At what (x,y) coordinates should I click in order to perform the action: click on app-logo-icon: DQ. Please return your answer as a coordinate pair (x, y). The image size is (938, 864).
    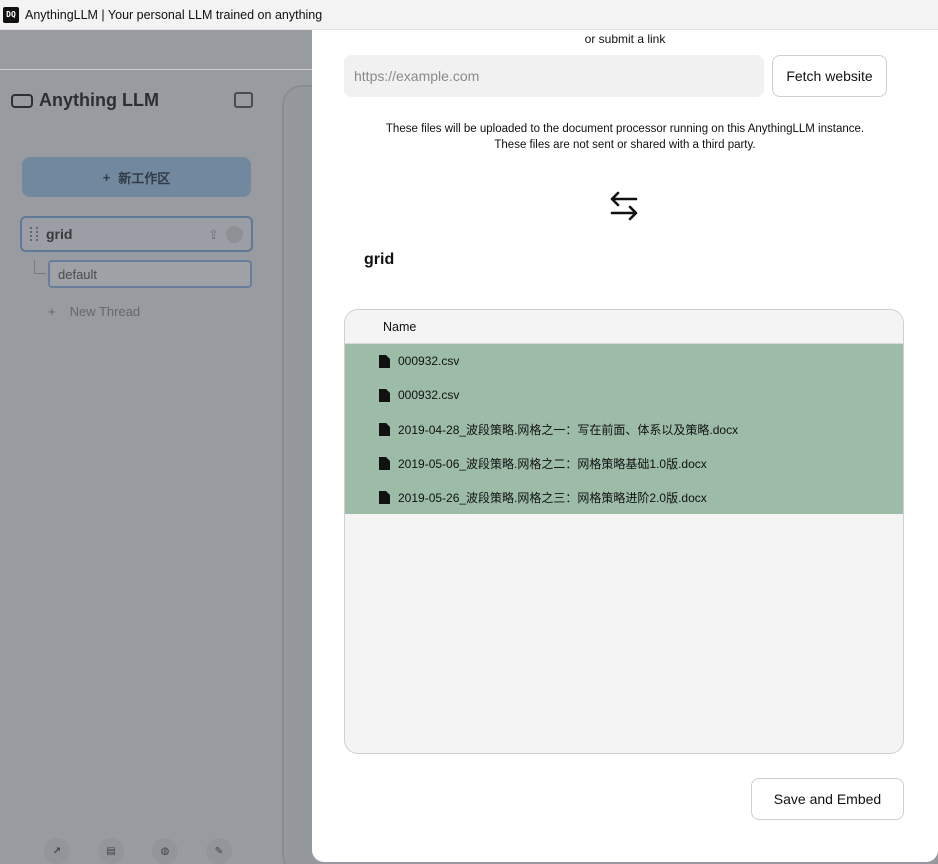
    Looking at the image, I should click on (11, 14).